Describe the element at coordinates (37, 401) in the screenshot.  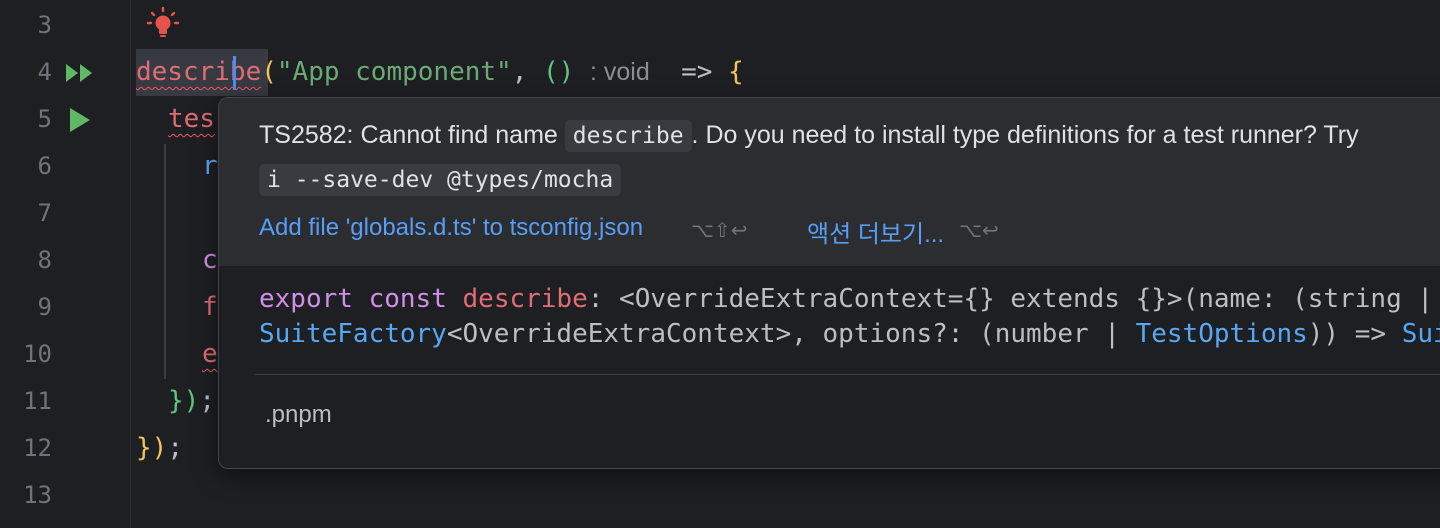
I see `line-number: 11` at that location.